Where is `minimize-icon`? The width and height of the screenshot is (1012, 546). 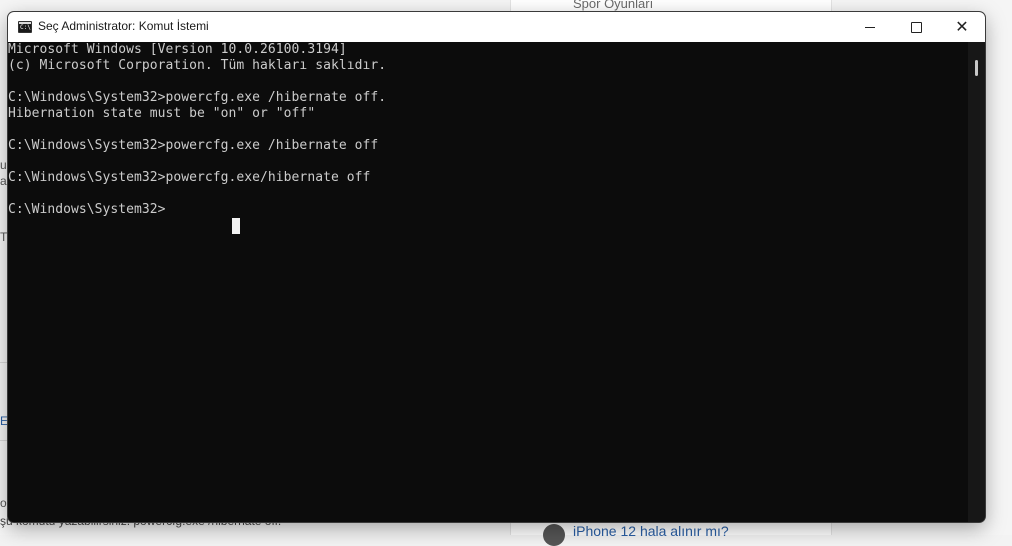
minimize-icon is located at coordinates (870, 27).